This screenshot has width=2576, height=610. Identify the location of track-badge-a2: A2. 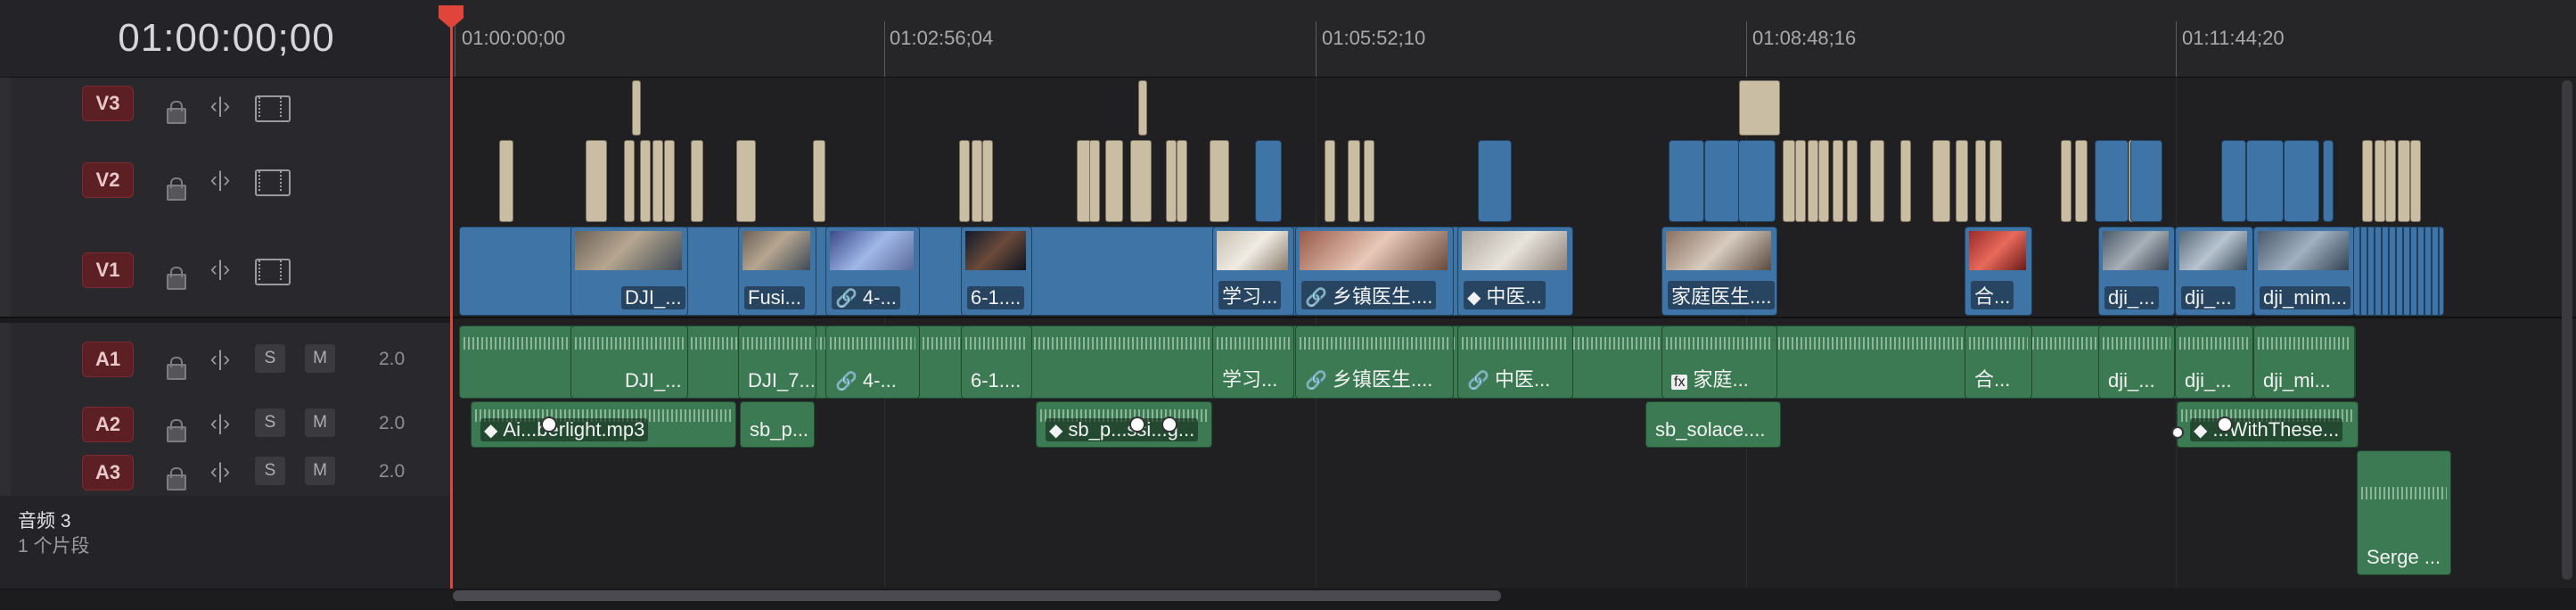
(108, 425).